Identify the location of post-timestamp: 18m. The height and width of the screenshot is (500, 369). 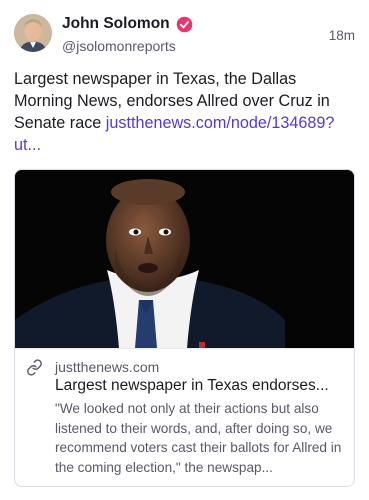
(342, 35).